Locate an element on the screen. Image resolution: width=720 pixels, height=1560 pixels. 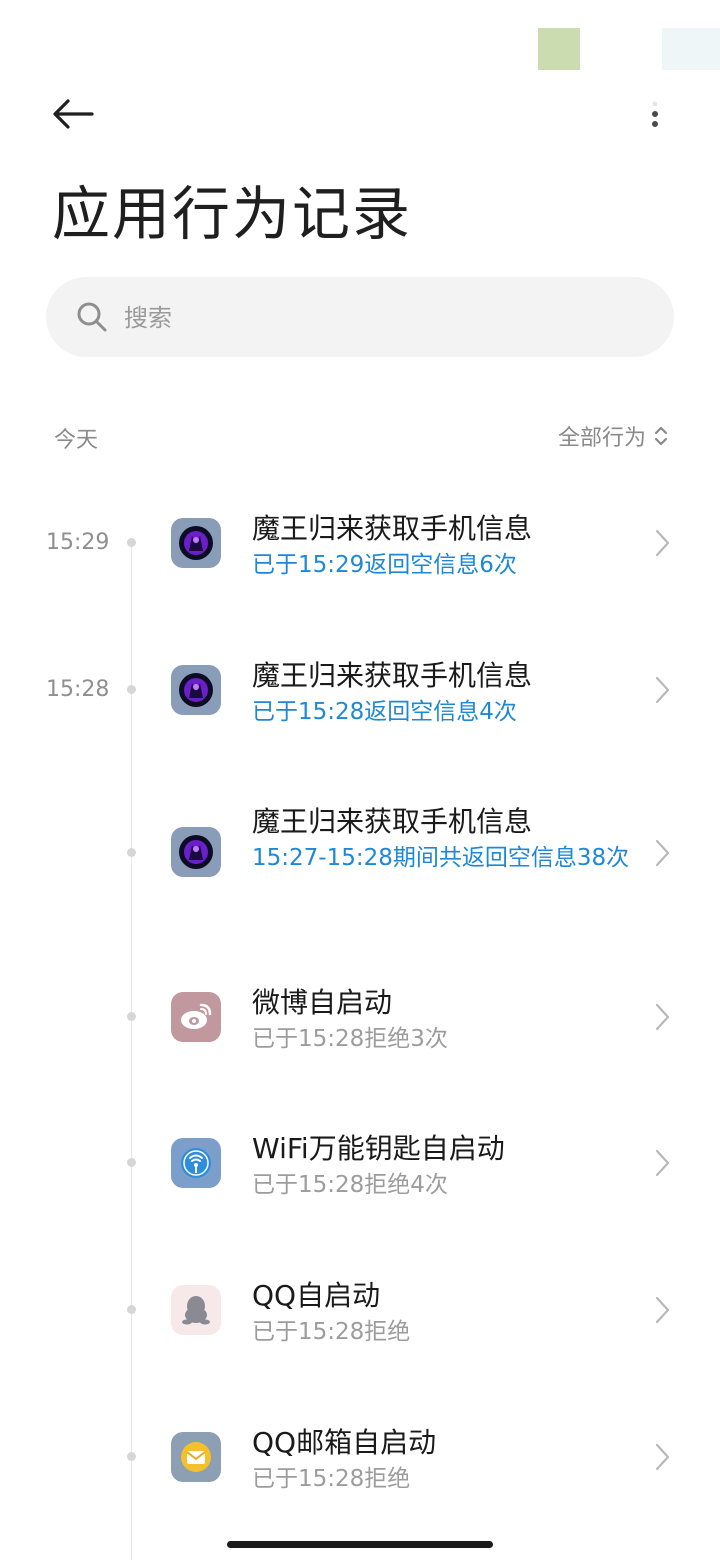
weibo-icon is located at coordinates (196, 1017).